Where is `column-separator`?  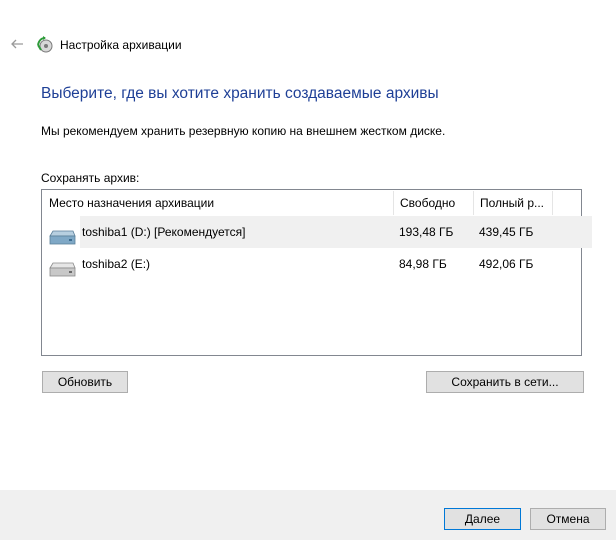 column-separator is located at coordinates (552, 203).